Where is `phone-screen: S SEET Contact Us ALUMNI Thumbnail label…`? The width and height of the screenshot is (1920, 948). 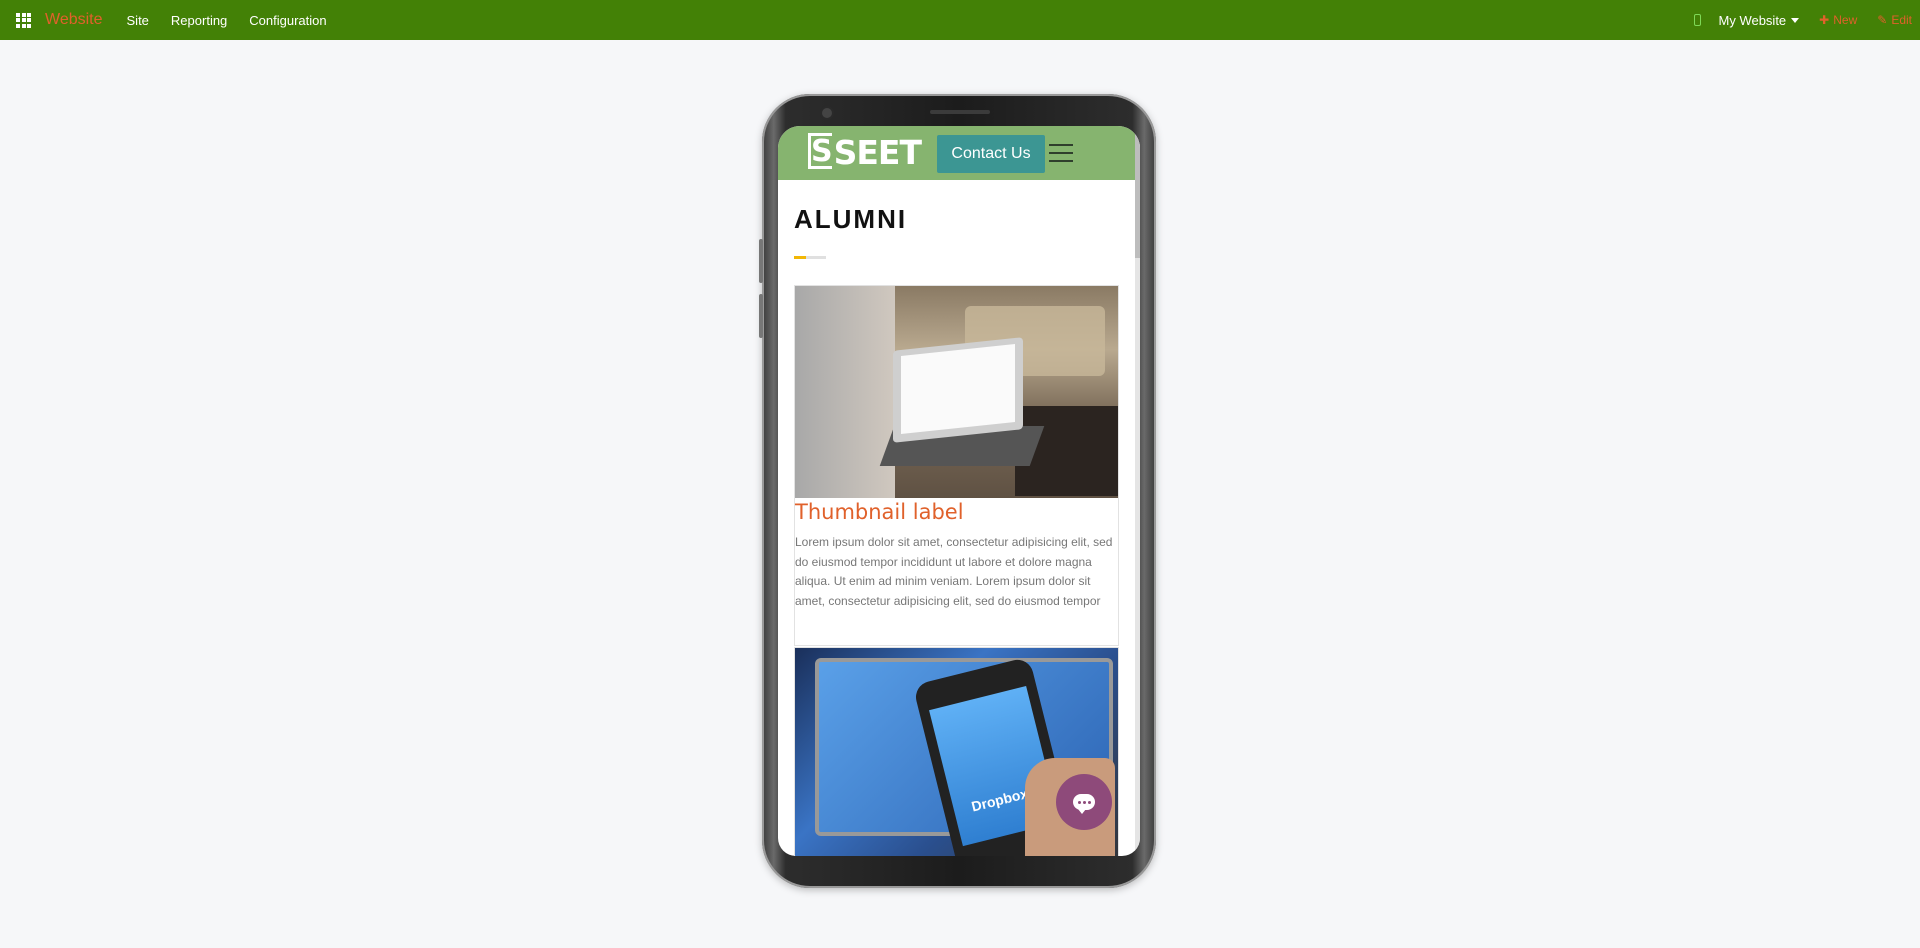
phone-screen: S SEET Contact Us ALUMNI Thumbnail label… is located at coordinates (959, 491).